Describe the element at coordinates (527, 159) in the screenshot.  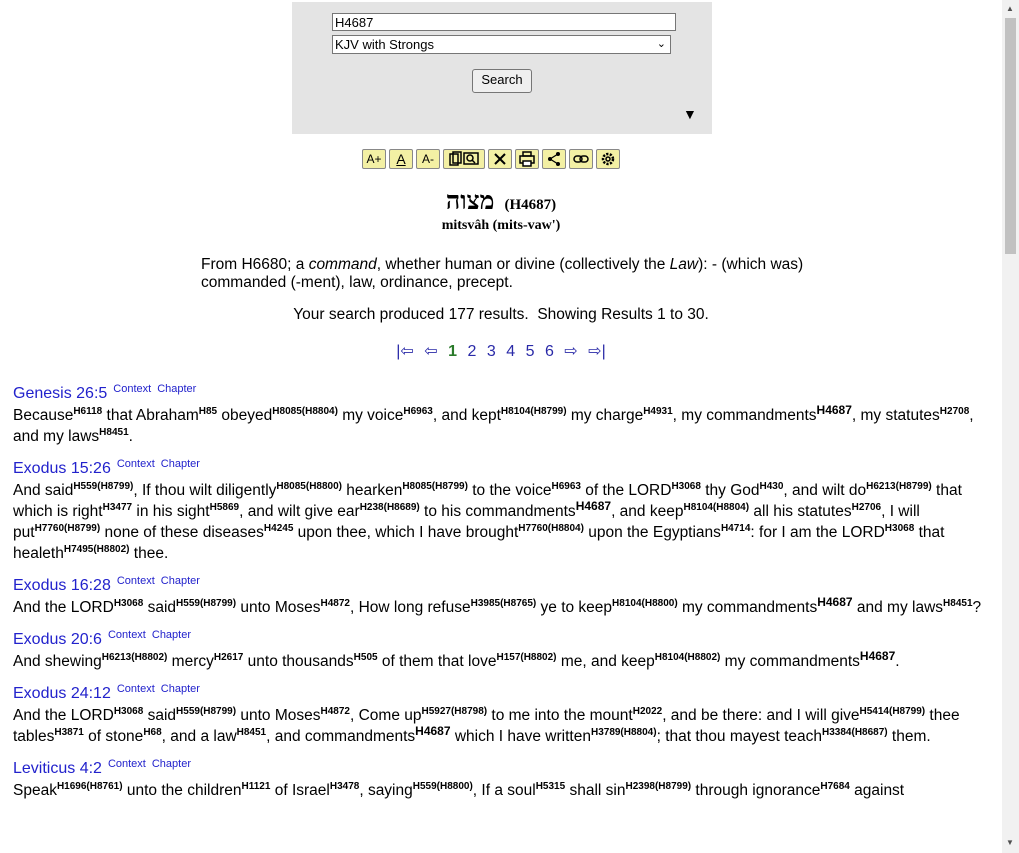
I see `print-button` at that location.